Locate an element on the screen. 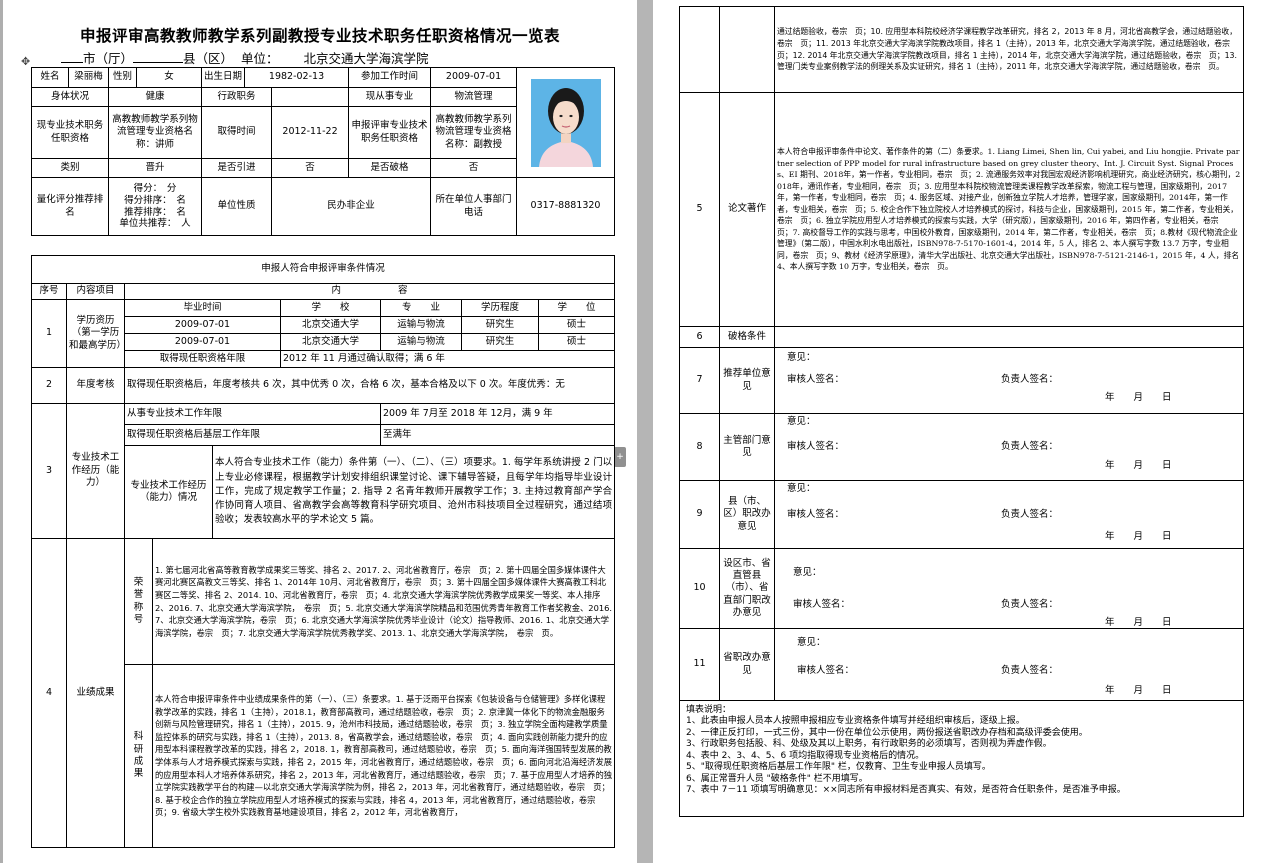  row-5-label: 论文著作 is located at coordinates (747, 209).